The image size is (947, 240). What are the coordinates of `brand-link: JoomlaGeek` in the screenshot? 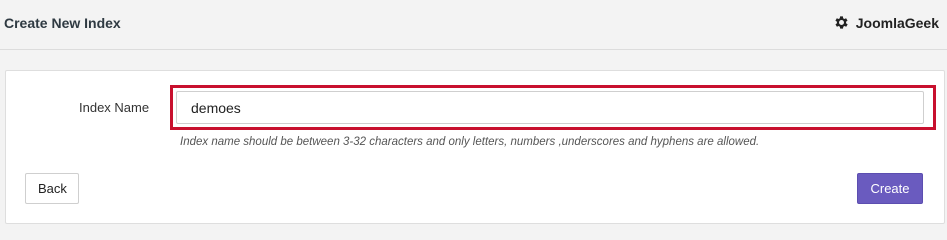 It's located at (886, 22).